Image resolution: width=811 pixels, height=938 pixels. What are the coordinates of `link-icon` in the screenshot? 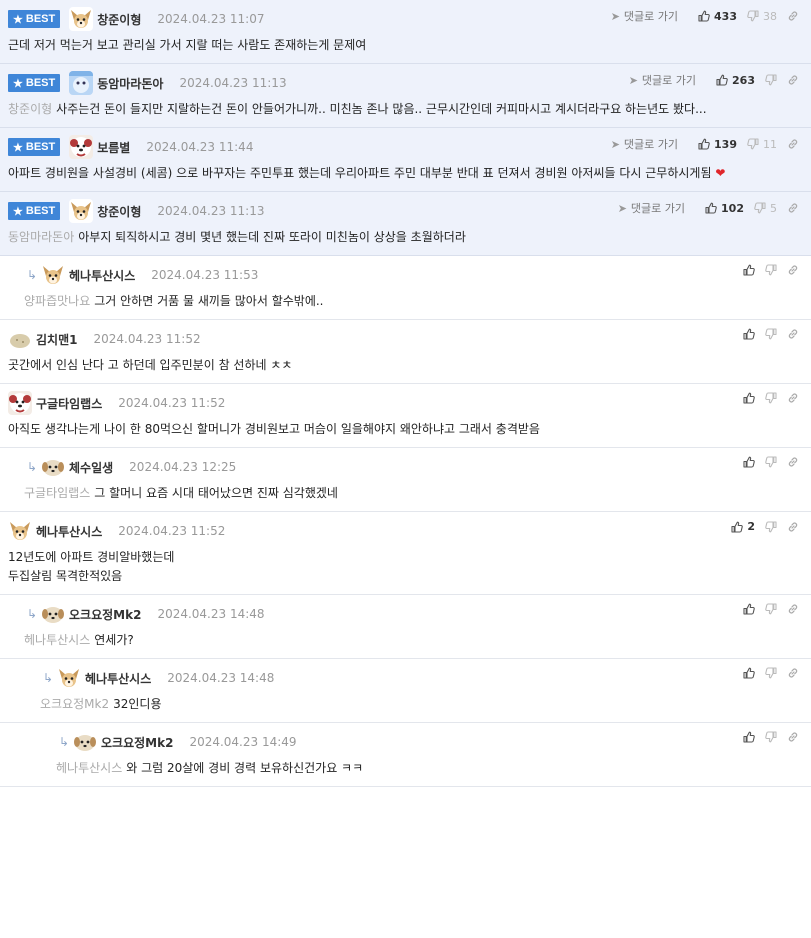 It's located at (793, 462).